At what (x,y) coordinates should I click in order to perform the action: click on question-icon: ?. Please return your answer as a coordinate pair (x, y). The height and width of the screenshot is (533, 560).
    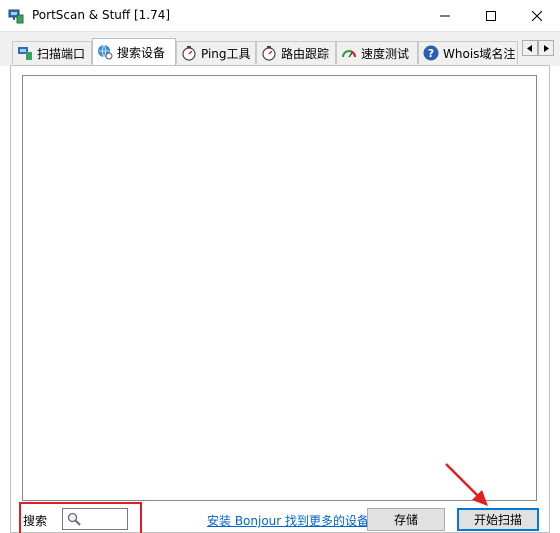
    Looking at the image, I should click on (431, 53).